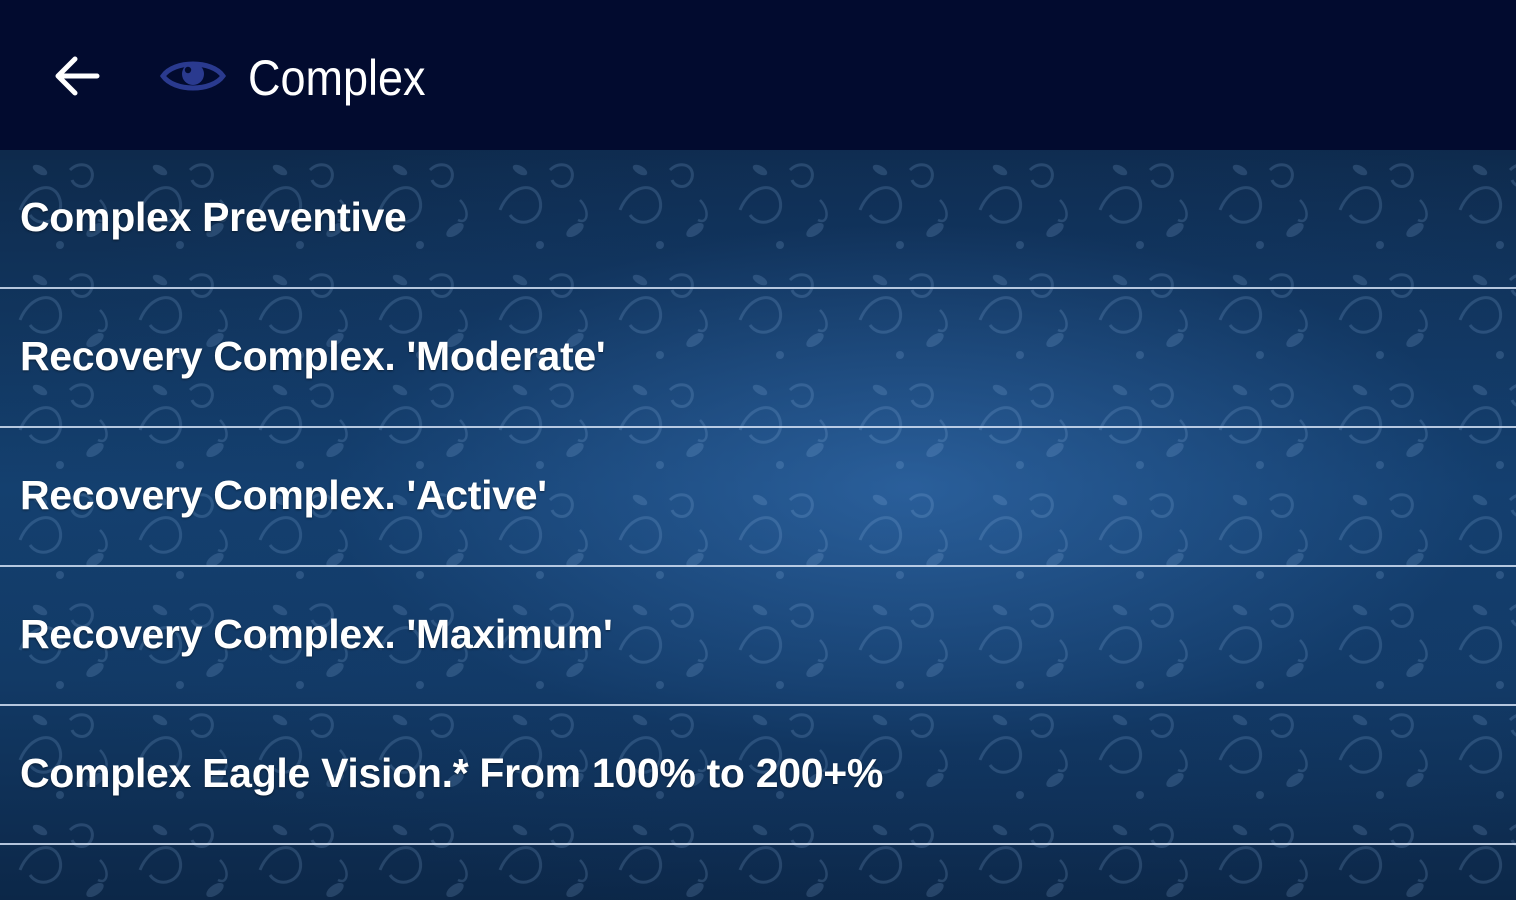 This screenshot has width=1516, height=900. I want to click on list-item-label: Complex Preventive, so click(213, 217).